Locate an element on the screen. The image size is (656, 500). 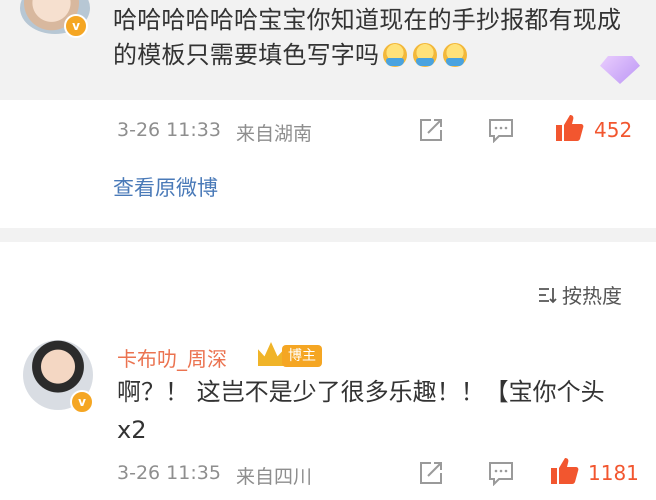
like-count: 1181 is located at coordinates (613, 473).